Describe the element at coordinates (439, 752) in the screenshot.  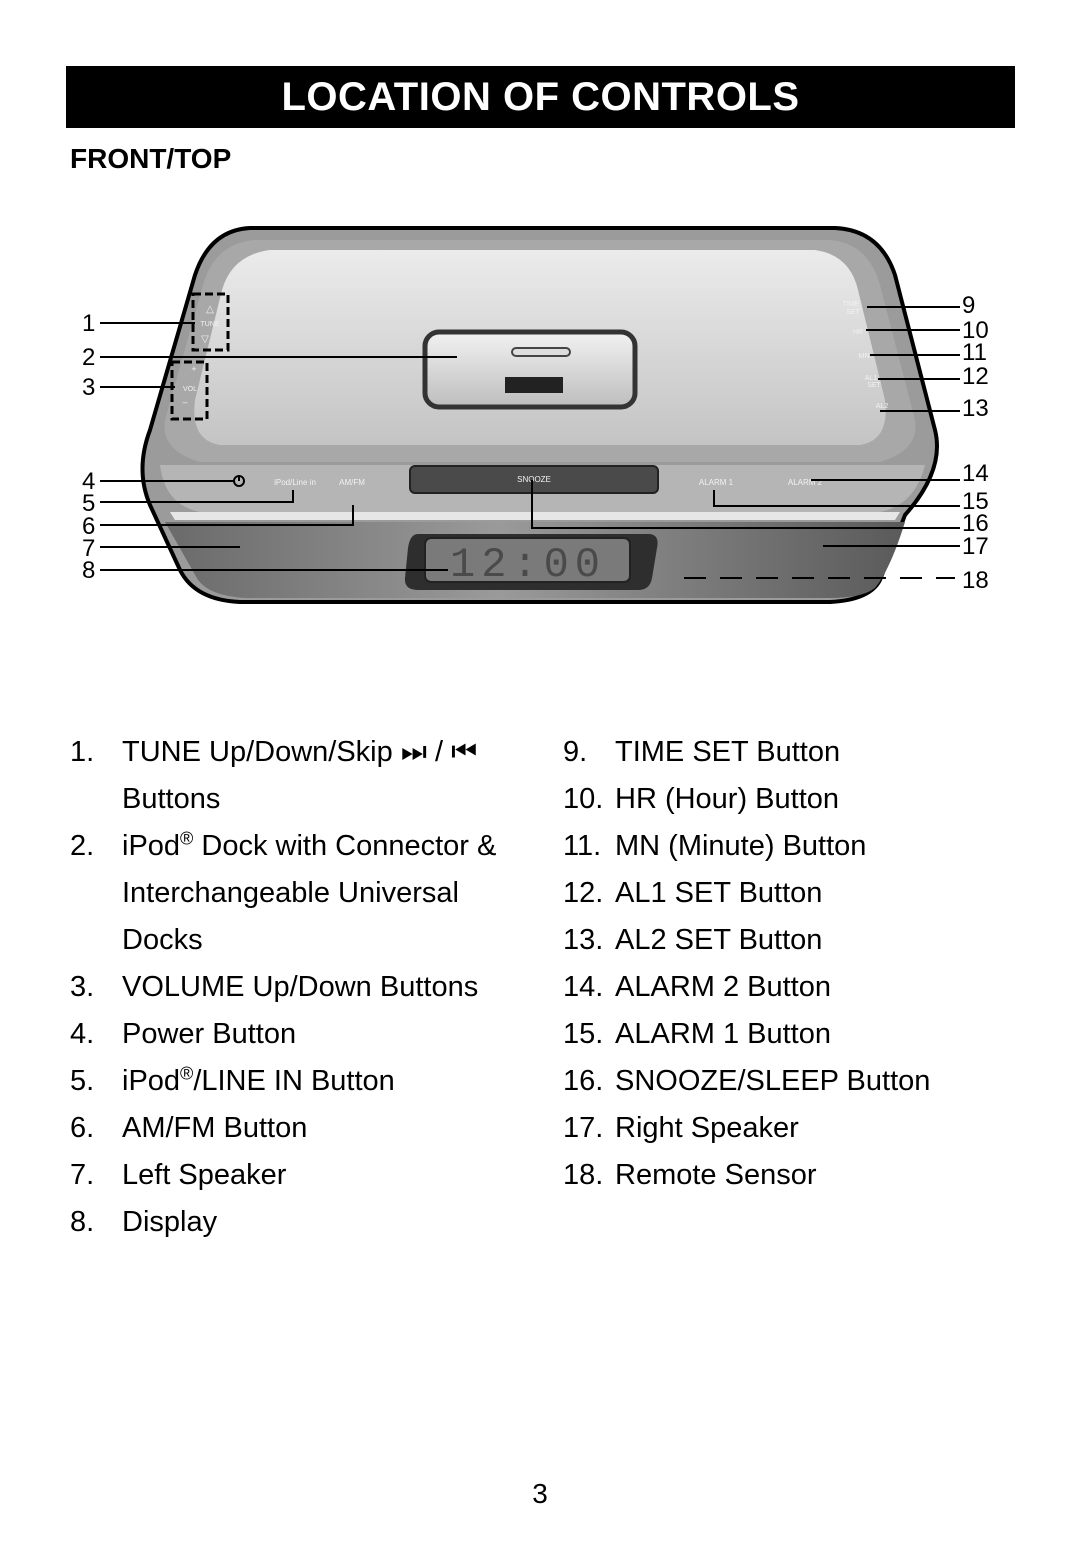
I see `skip-forward-back-icon: ⏭ / ⏮` at that location.